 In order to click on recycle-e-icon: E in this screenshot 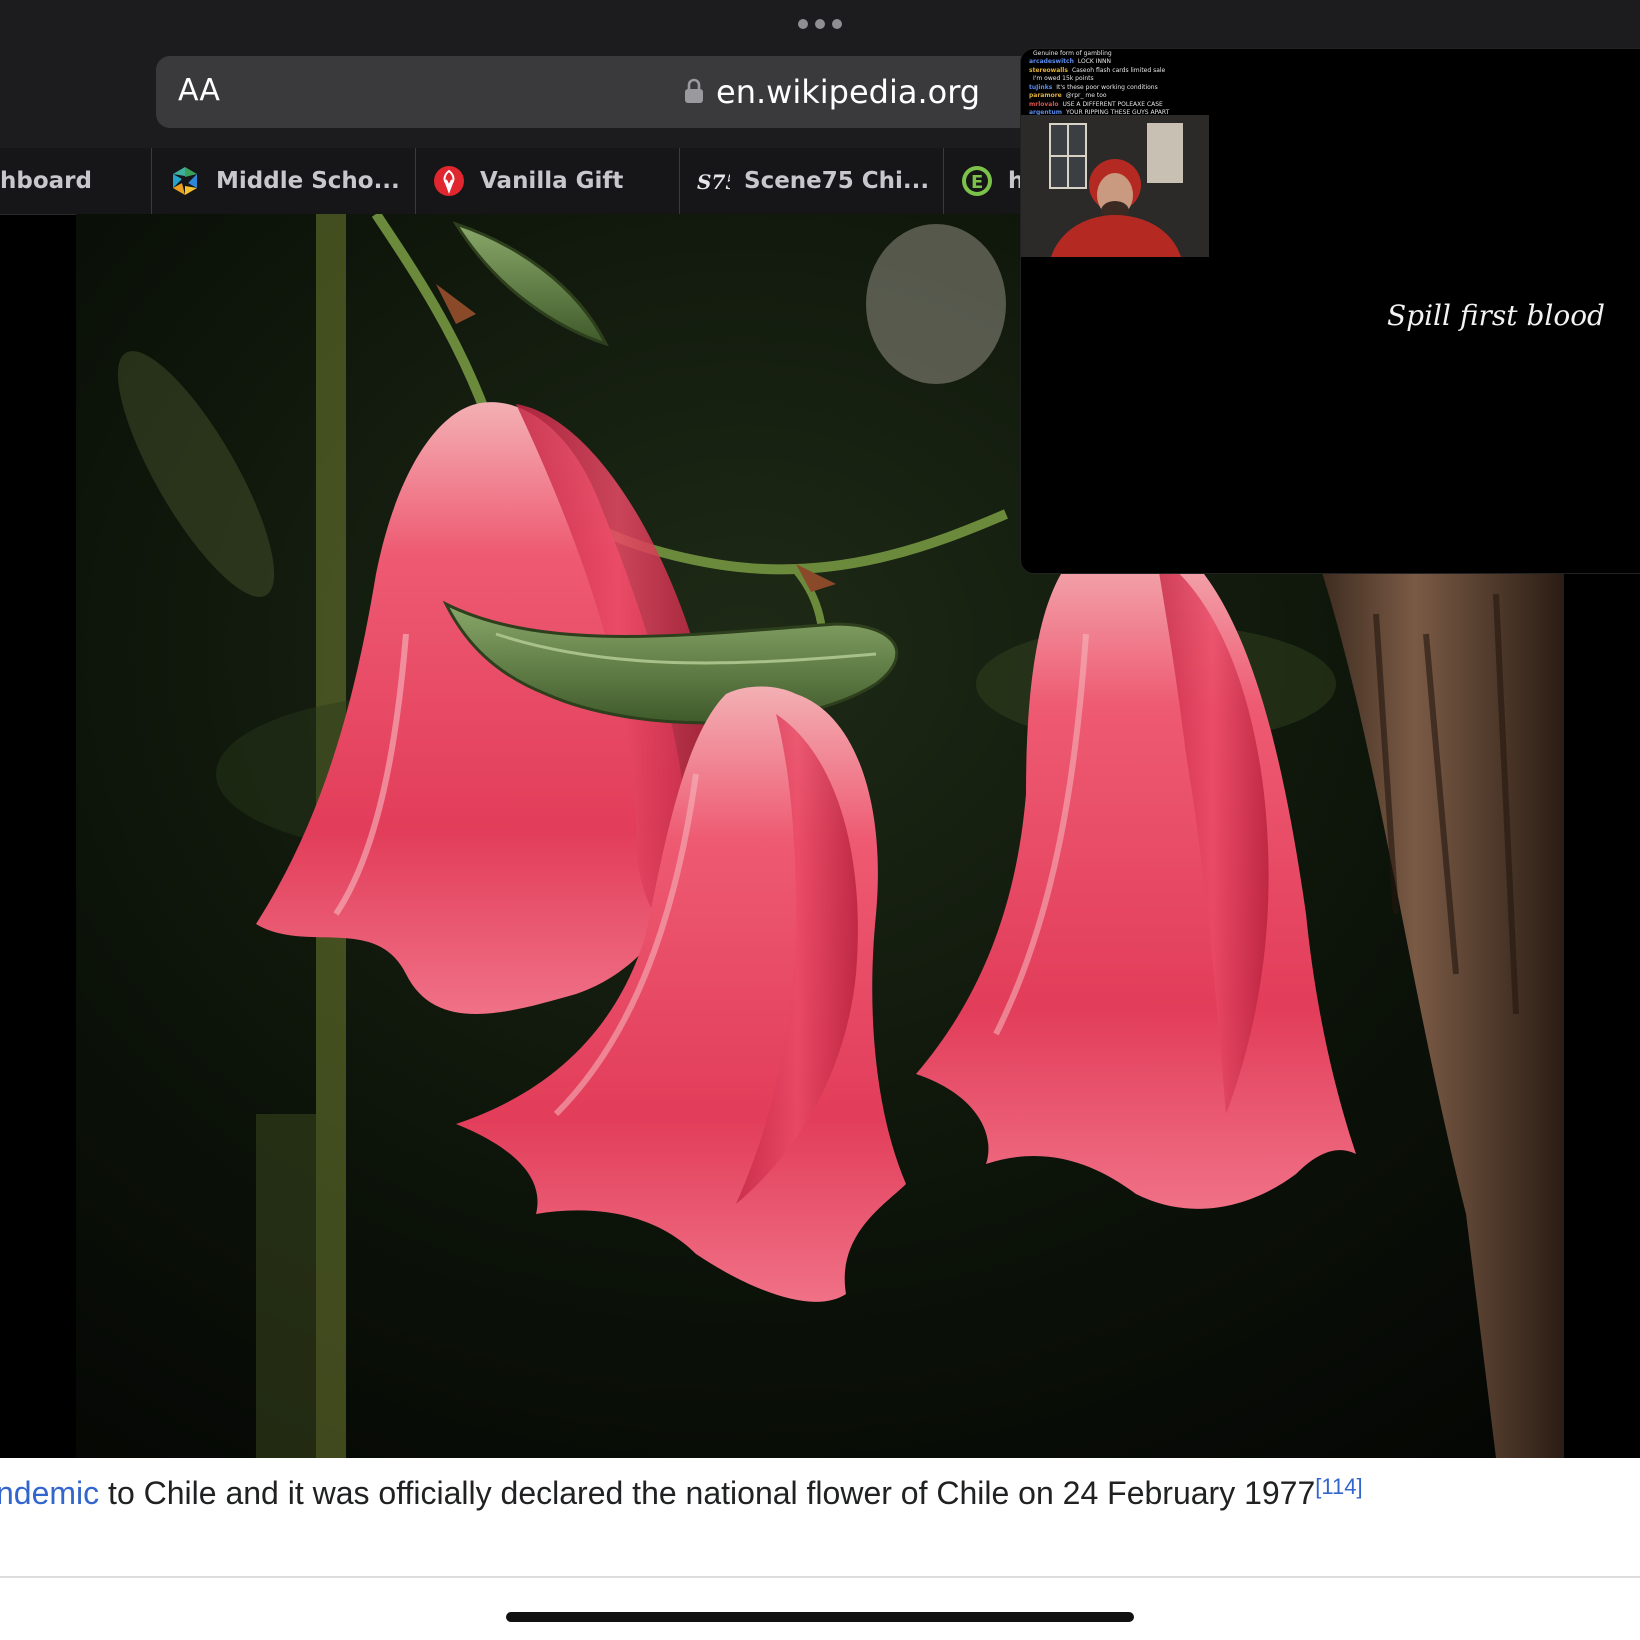, I will do `click(977, 181)`.